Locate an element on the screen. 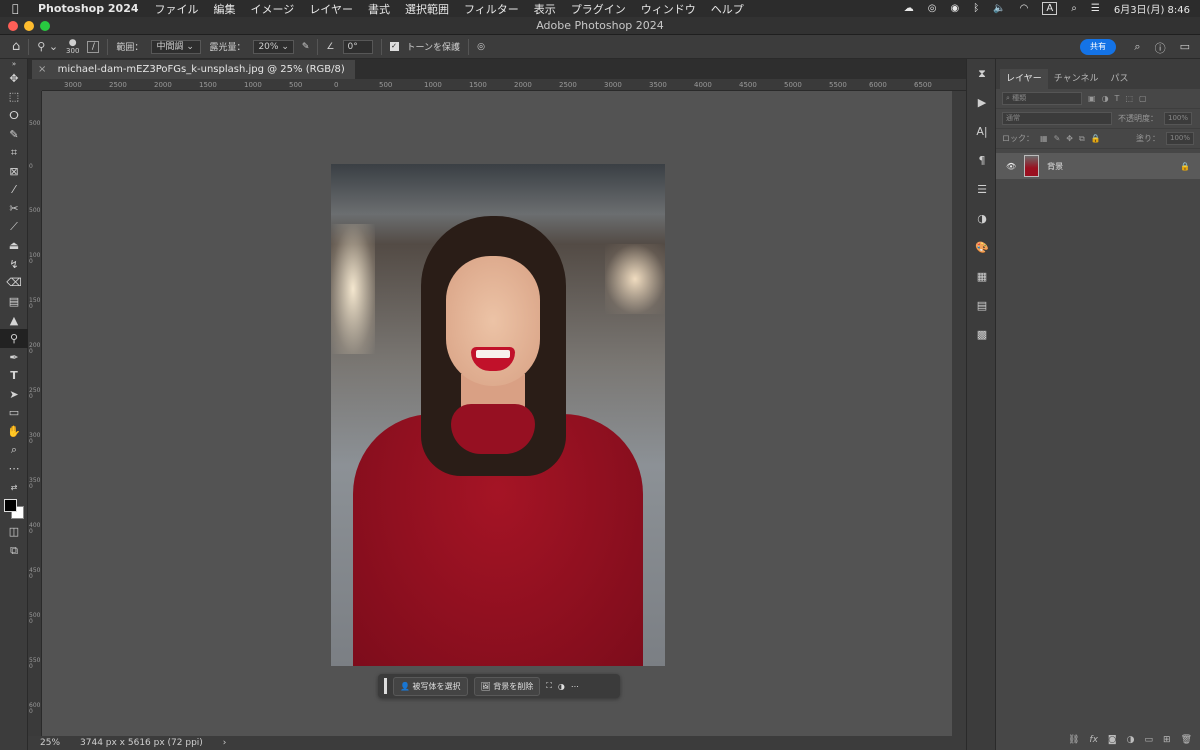  pressure-size-icon: ◎ is located at coordinates (481, 47).